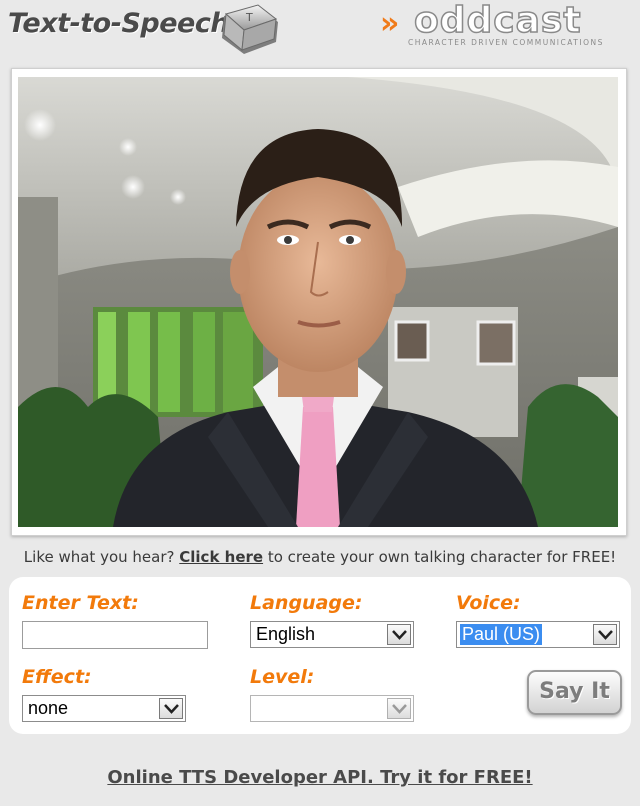 The image size is (640, 806). What do you see at coordinates (497, 21) in the screenshot?
I see `brand-name: oddcast` at bounding box center [497, 21].